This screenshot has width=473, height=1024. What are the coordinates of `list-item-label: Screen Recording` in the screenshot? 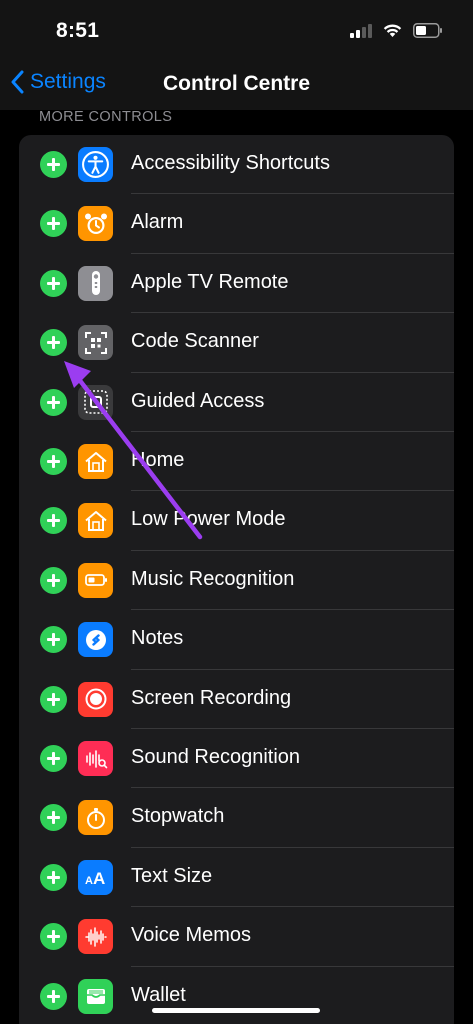 It's located at (211, 697).